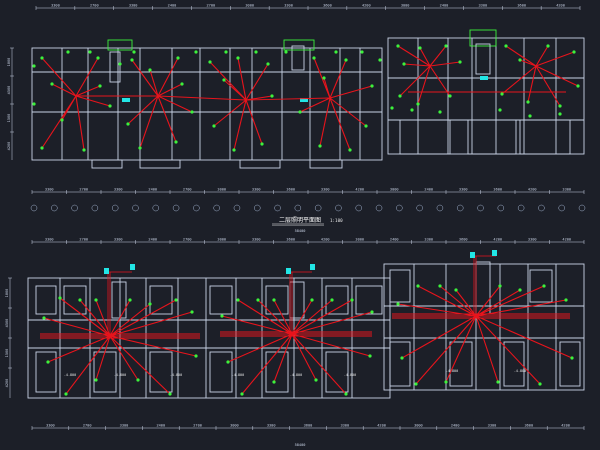 Image resolution: width=600 pixels, height=450 pixels. What do you see at coordinates (7, 353) in the screenshot?
I see `dimension-label: 1500` at bounding box center [7, 353].